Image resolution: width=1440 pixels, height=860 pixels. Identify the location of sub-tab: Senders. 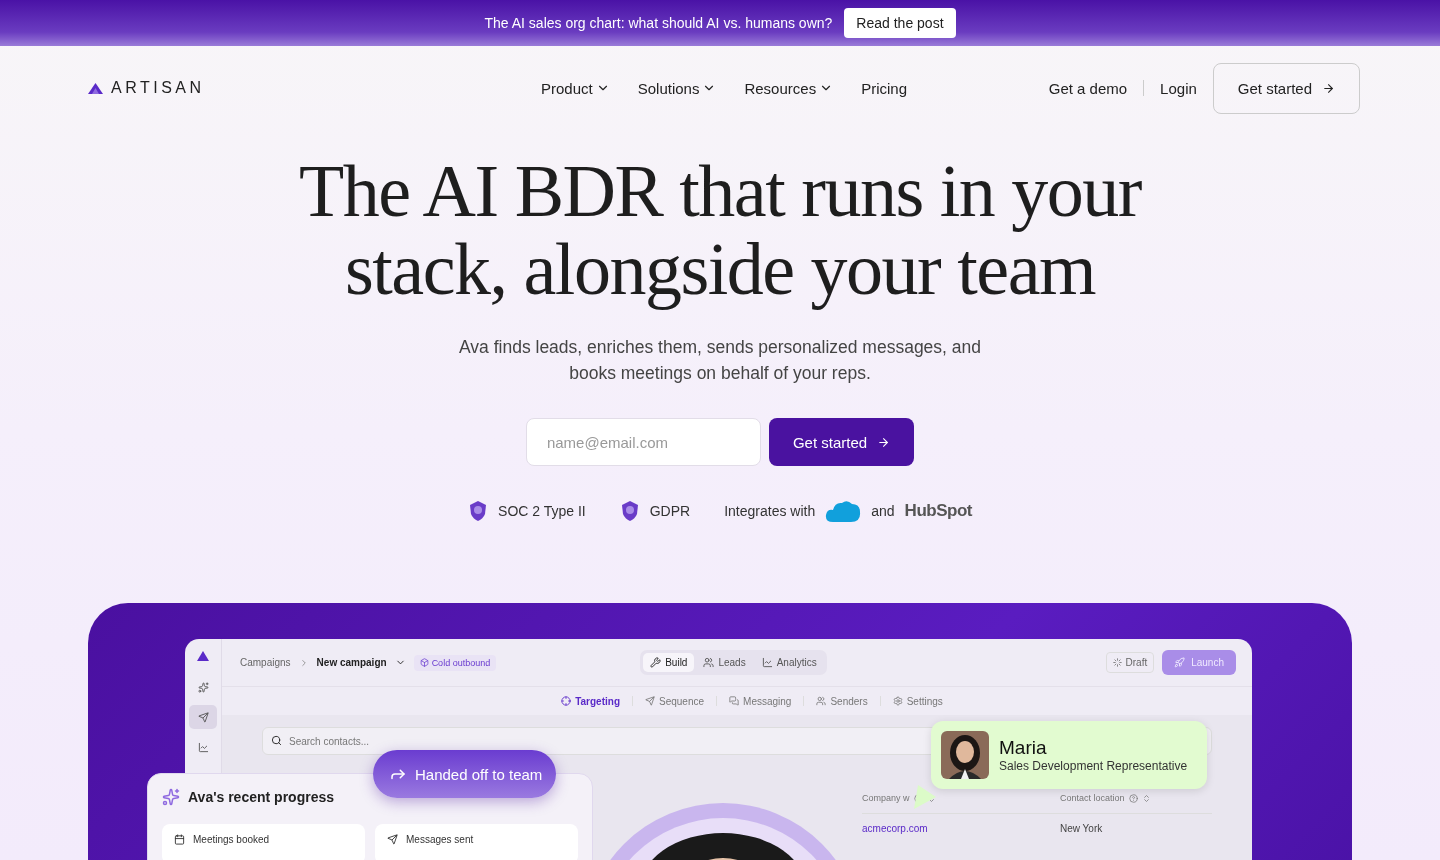
(842, 701).